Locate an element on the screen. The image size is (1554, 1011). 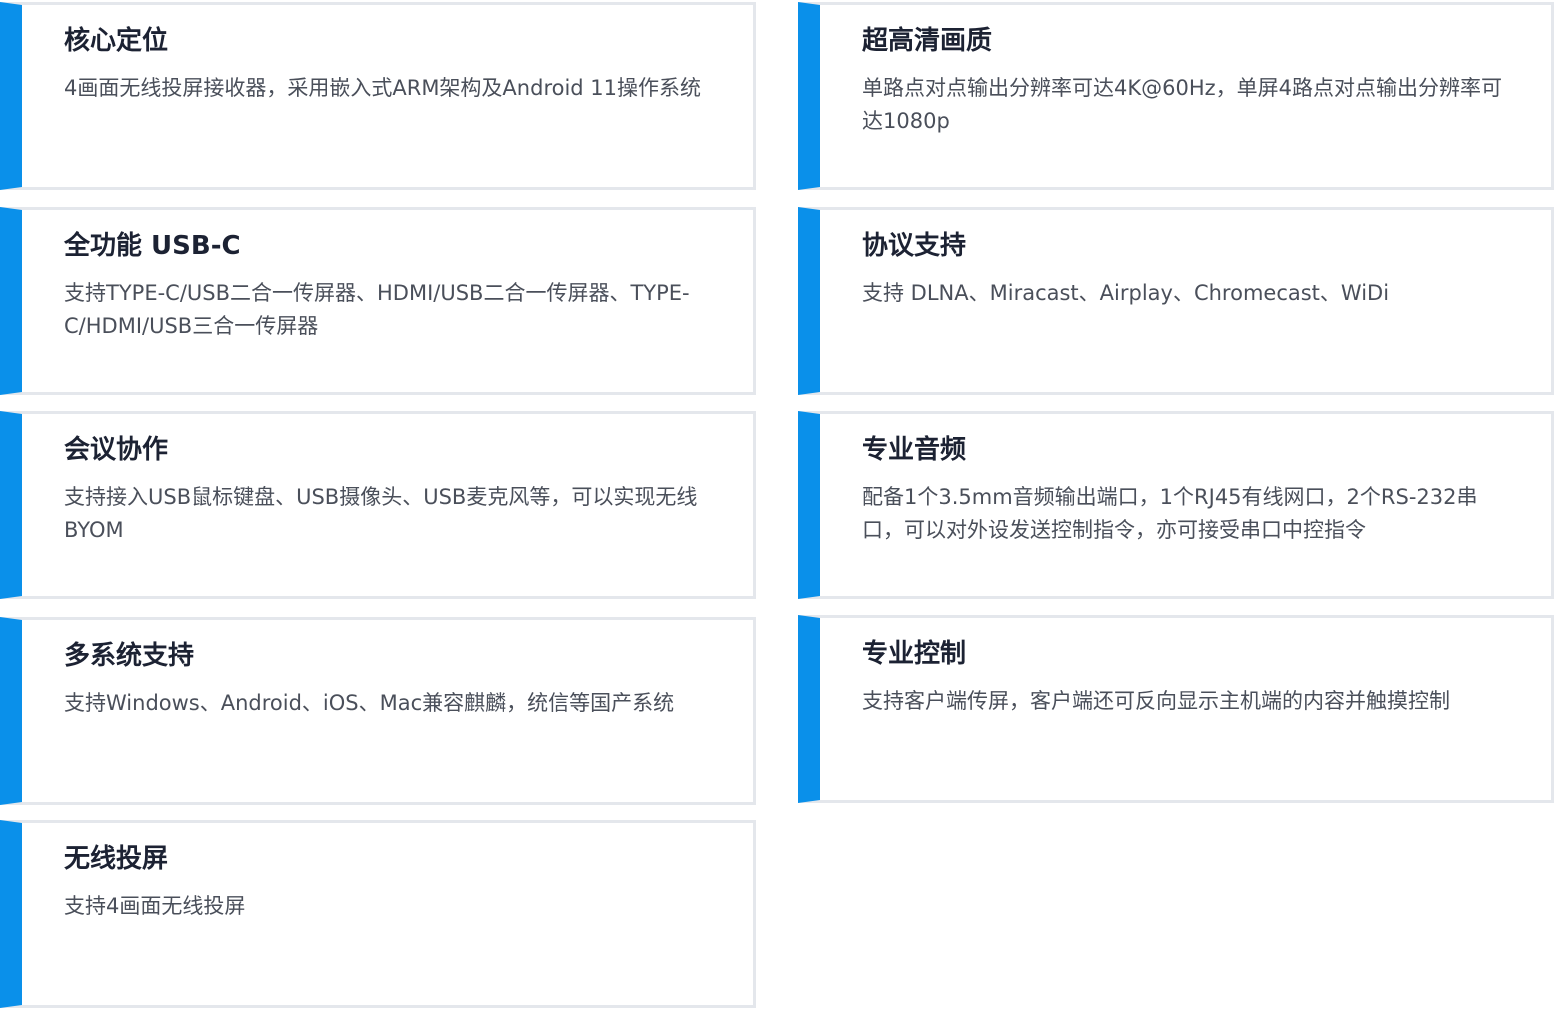
feature-title: 无线投屏 is located at coordinates (116, 859).